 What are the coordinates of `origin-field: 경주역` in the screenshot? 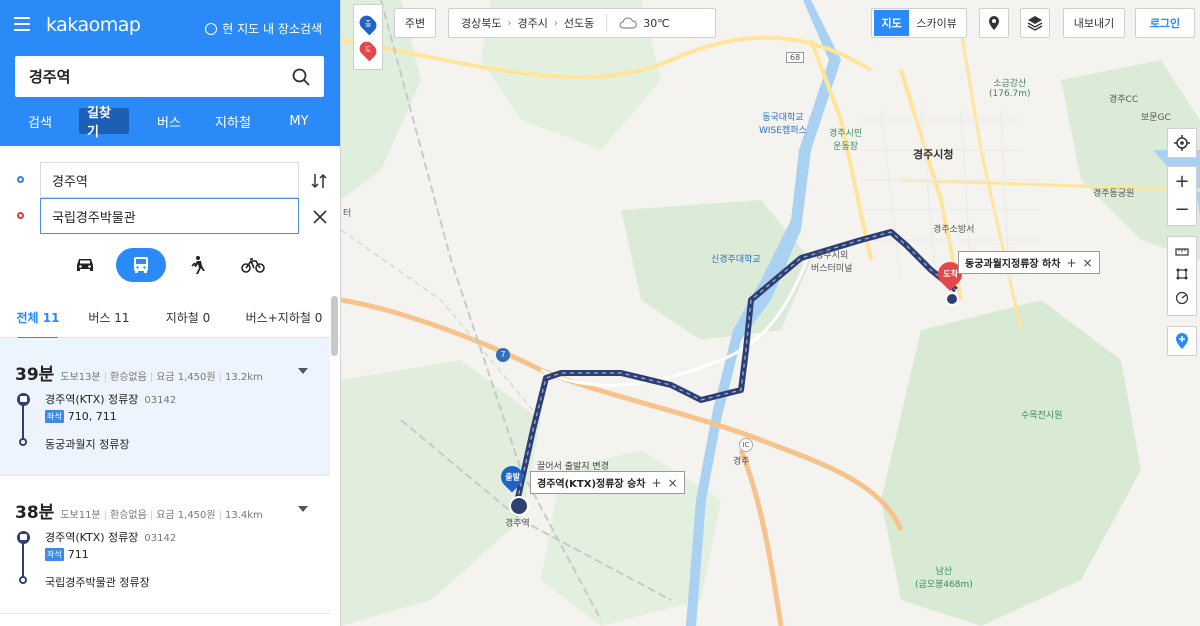 It's located at (169, 180).